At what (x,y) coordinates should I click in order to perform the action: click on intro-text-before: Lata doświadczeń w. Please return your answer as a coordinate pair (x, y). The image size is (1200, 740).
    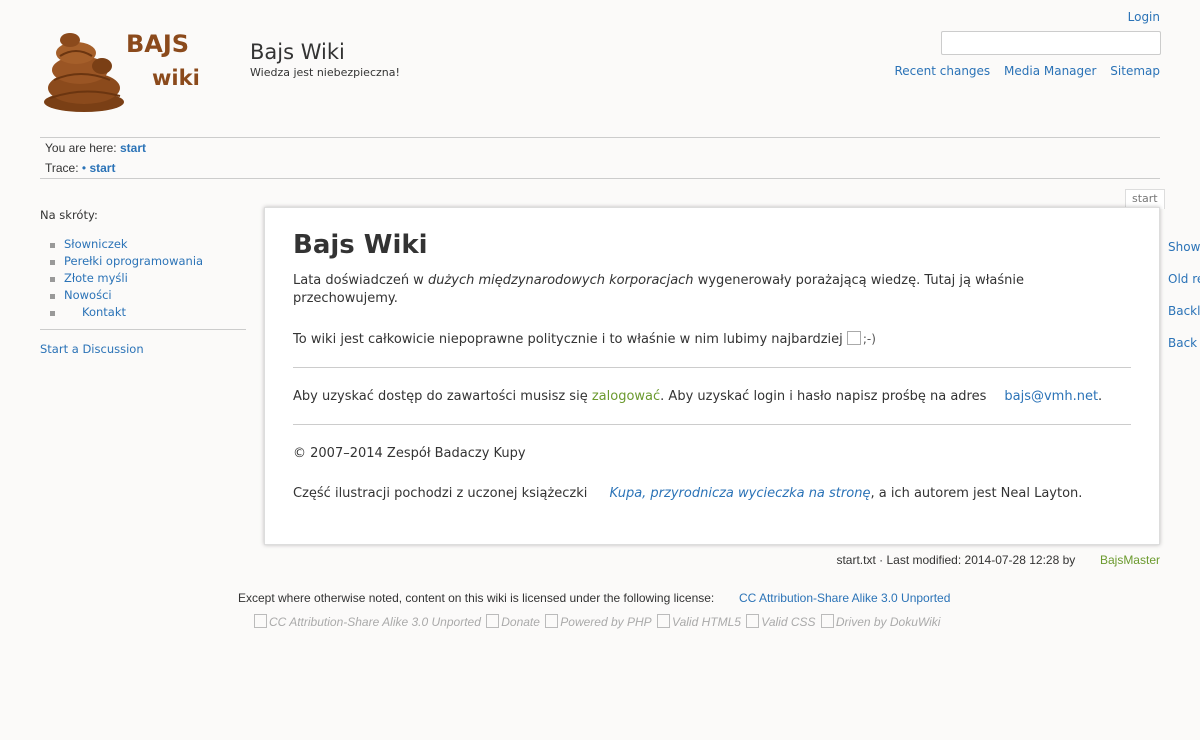
    Looking at the image, I should click on (358, 280).